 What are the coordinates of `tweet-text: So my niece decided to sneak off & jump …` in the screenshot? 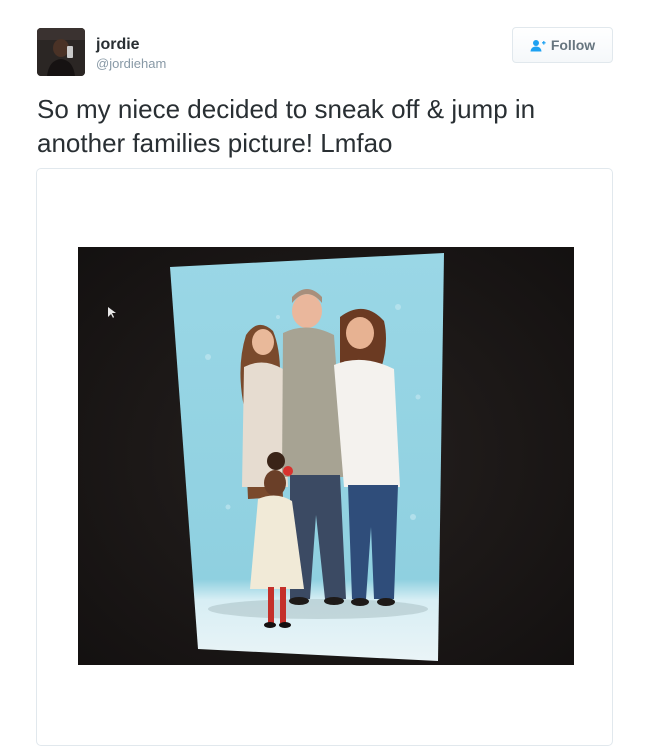 It's located at (286, 126).